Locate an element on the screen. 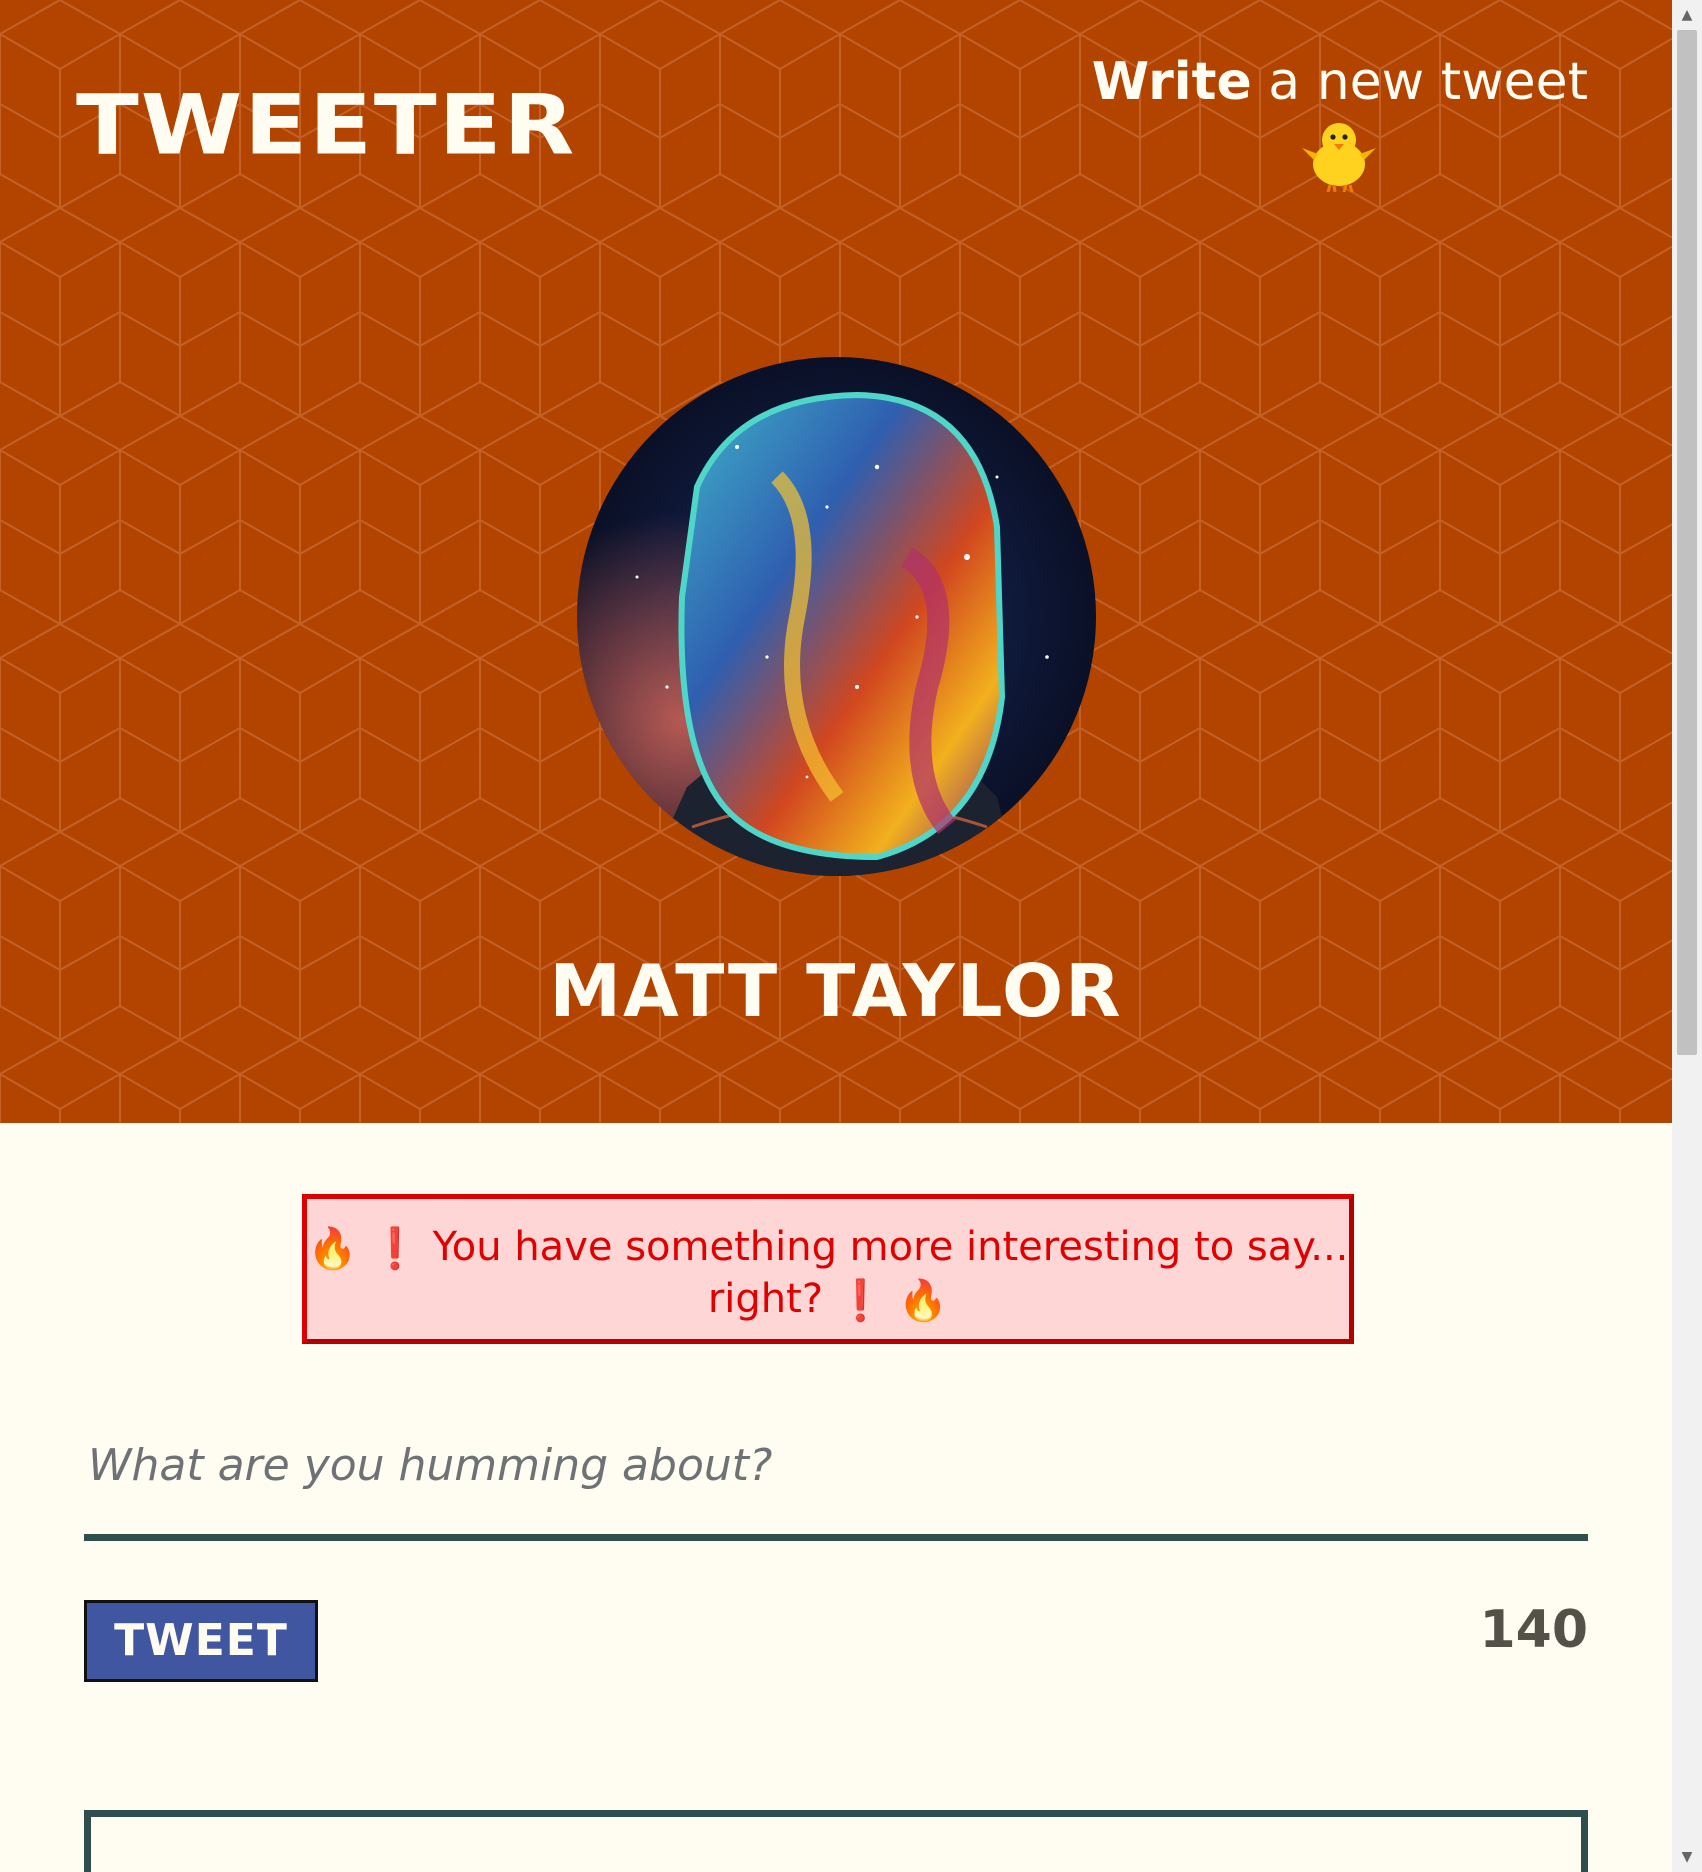 This screenshot has height=1872, width=1702. vertical-scrollbar: ▲ ▼ is located at coordinates (1687, 936).